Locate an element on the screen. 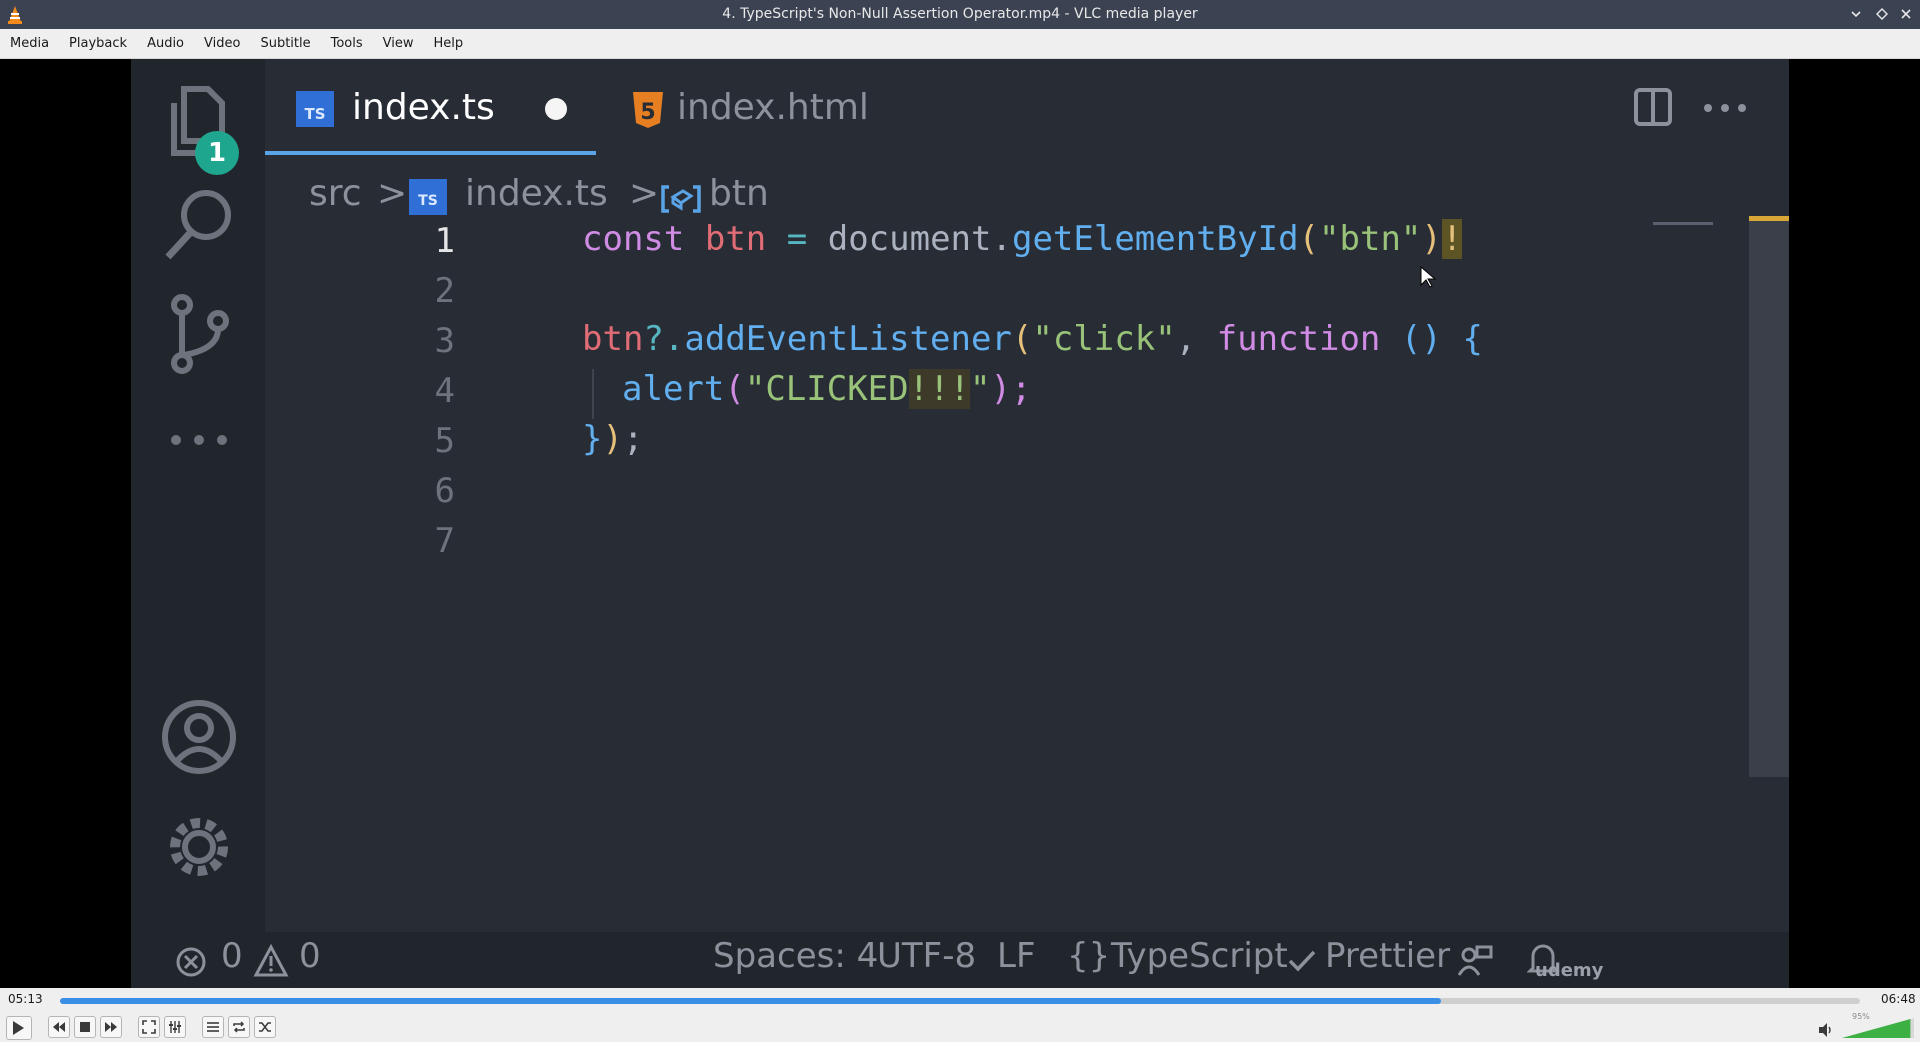 The width and height of the screenshot is (1920, 1042). scrollbar-marker is located at coordinates (1769, 218).